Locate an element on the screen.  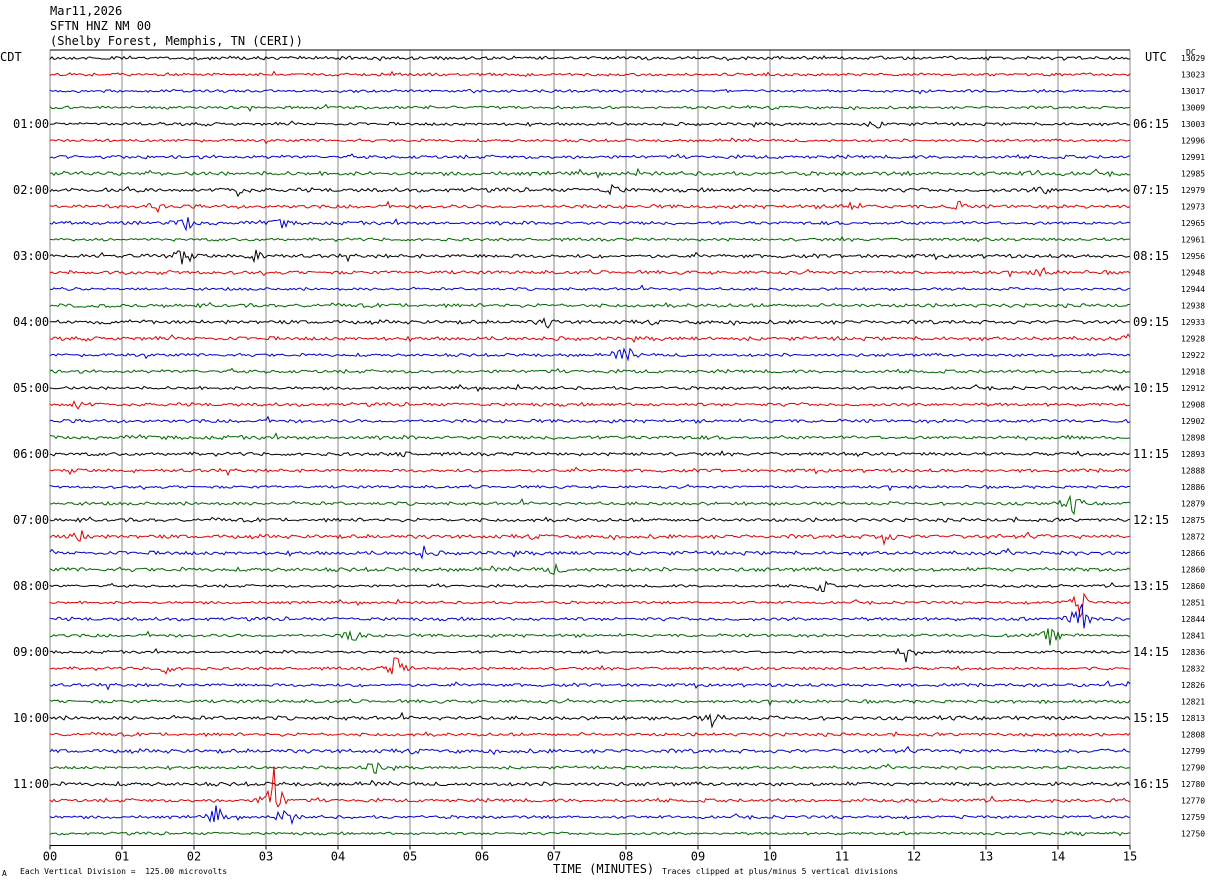
dc-offset-label: 12826 is located at coordinates (1193, 685).